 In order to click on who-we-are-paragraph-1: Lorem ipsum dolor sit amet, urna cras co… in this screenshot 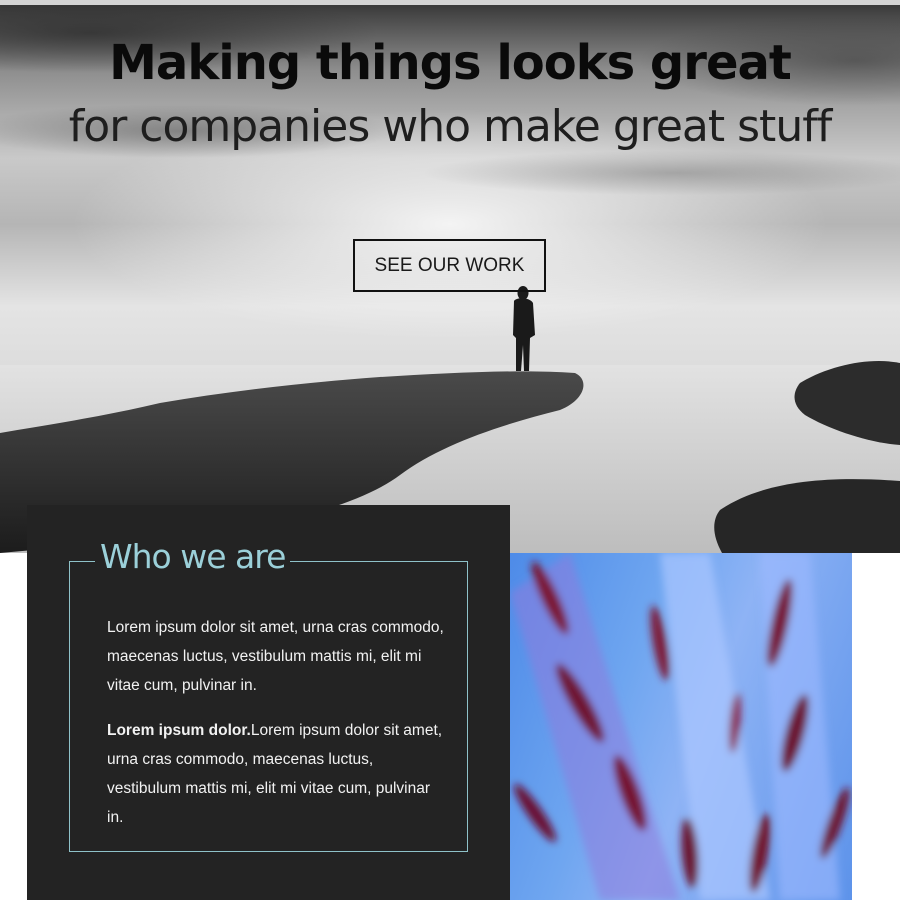, I will do `click(275, 656)`.